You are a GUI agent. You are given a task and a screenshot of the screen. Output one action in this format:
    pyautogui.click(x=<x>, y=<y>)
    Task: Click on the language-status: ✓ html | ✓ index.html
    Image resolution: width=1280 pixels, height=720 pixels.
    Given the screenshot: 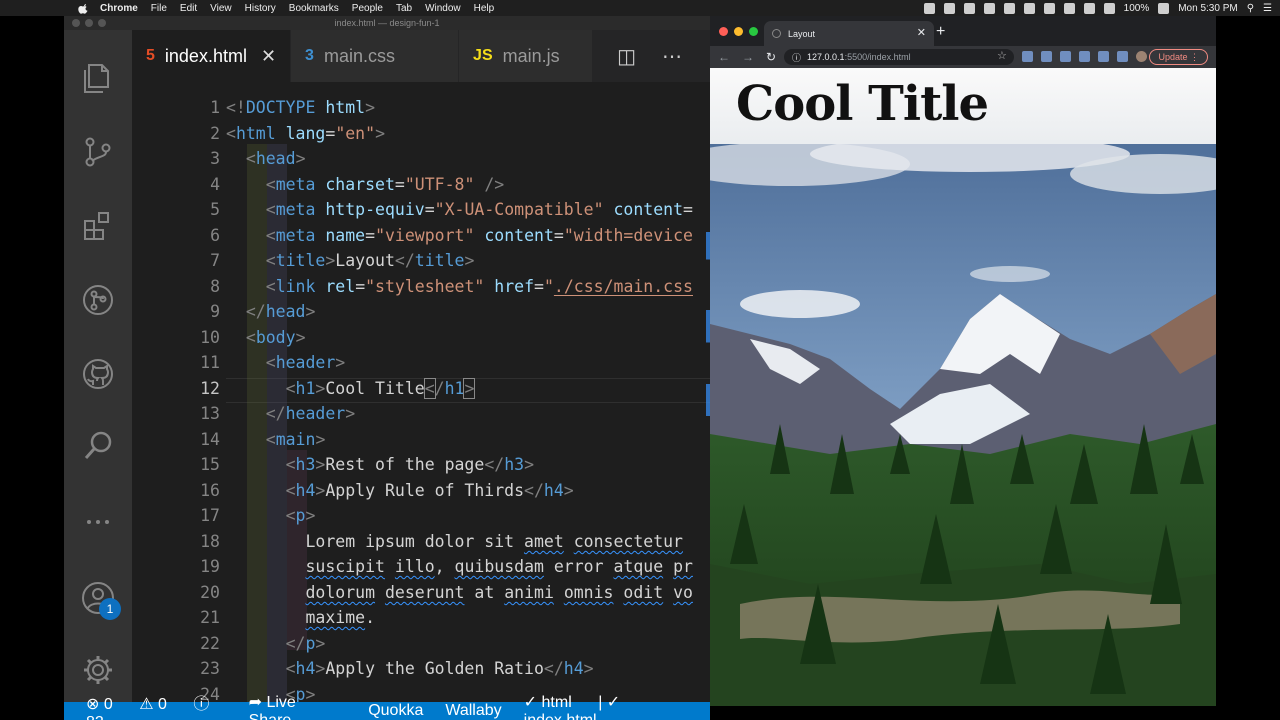 What is the action you would take?
    pyautogui.click(x=606, y=706)
    